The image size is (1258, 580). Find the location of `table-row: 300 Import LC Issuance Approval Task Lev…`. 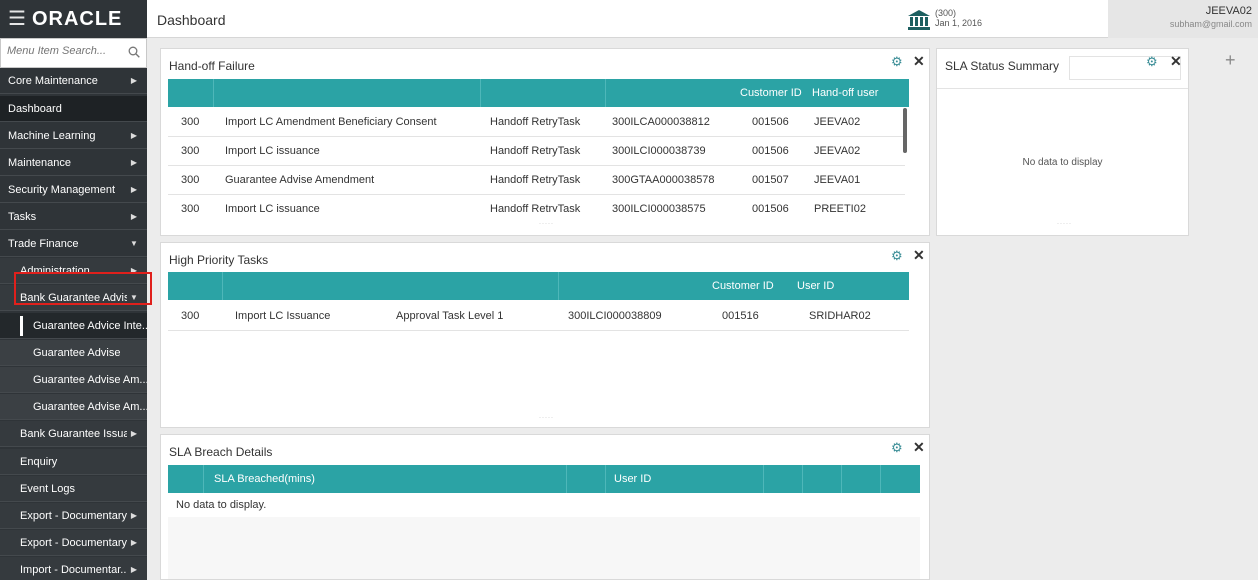

table-row: 300 Import LC Issuance Approval Task Lev… is located at coordinates (538, 316).